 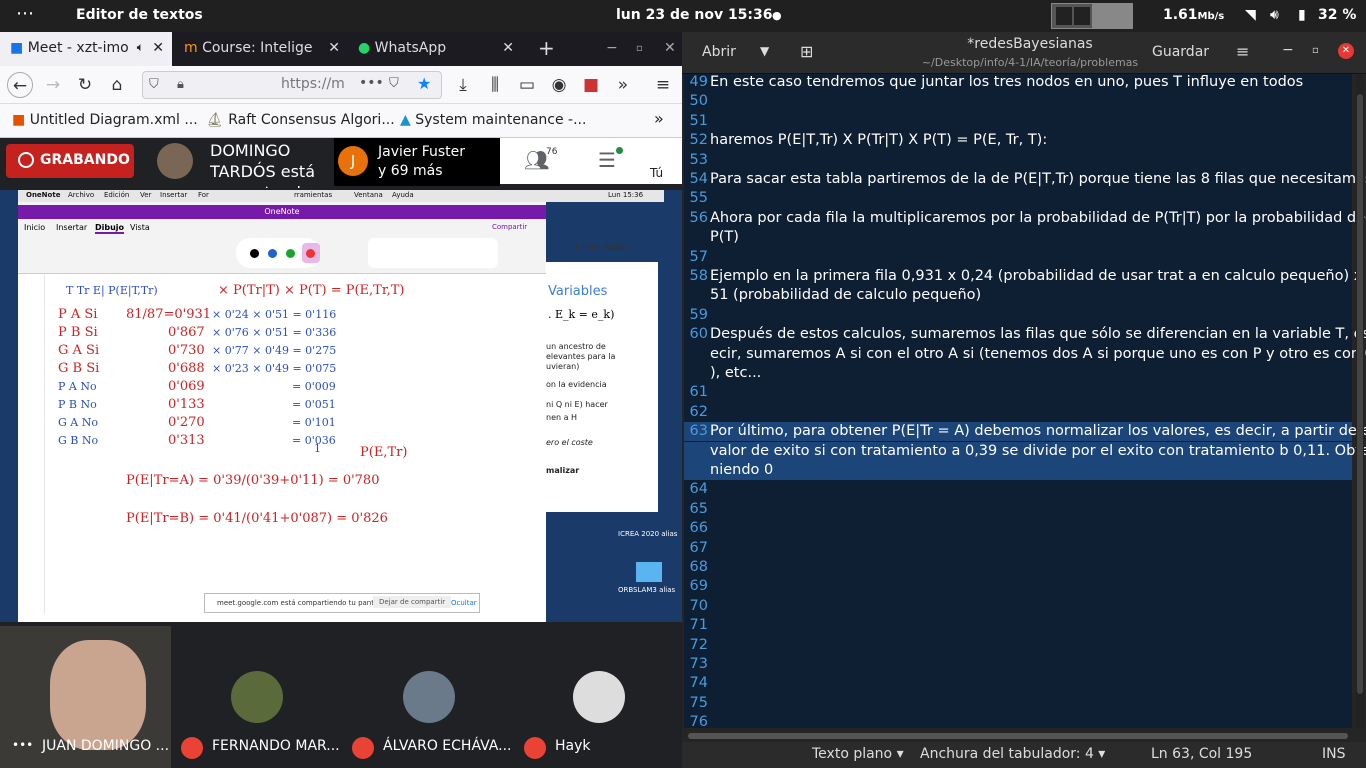 I want to click on hide-button: Ocultar, so click(x=464, y=603).